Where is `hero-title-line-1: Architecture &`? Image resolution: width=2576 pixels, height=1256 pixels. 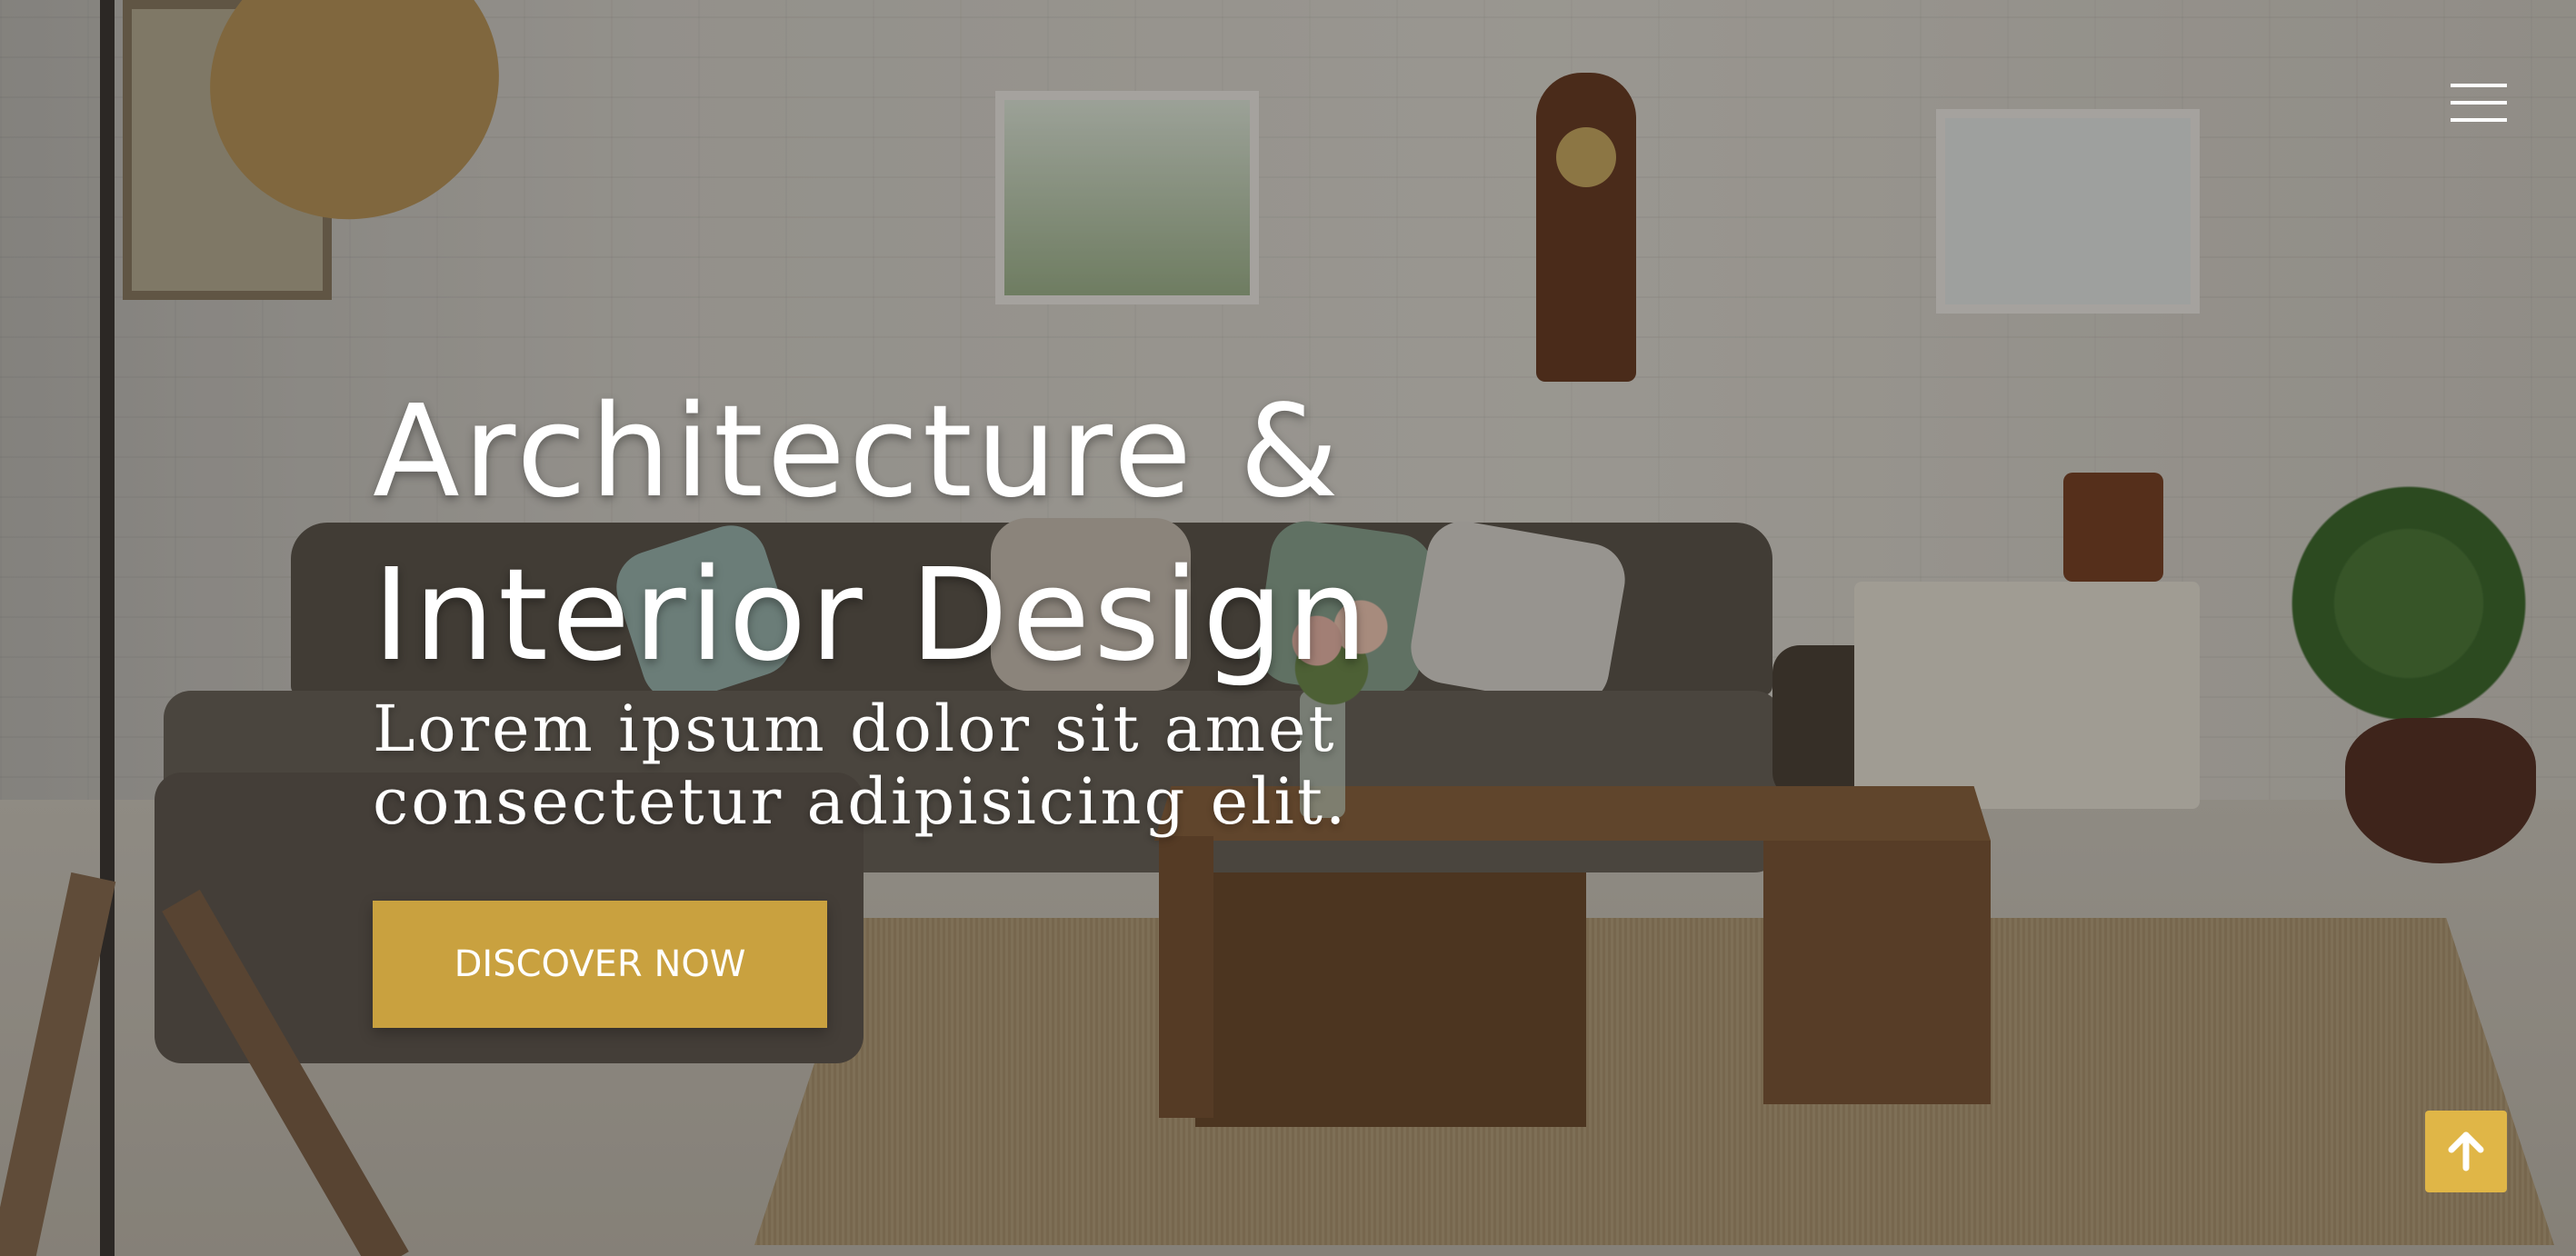 hero-title-line-1: Architecture & is located at coordinates (858, 452).